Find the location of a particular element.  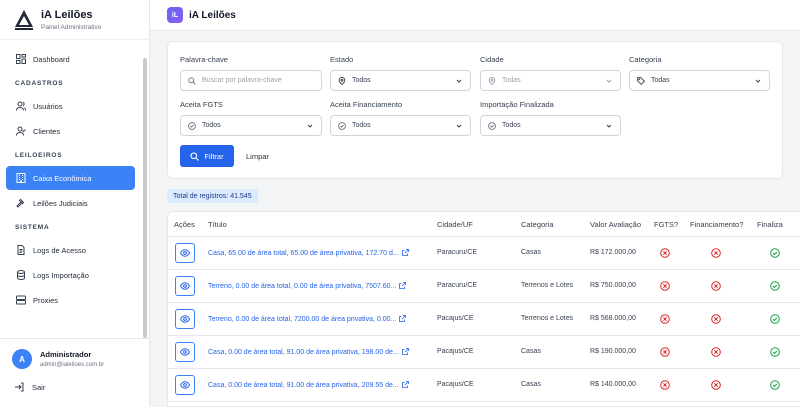

keyword-field: Palavra-chave Buscar por palavra-chave is located at coordinates (251, 73).